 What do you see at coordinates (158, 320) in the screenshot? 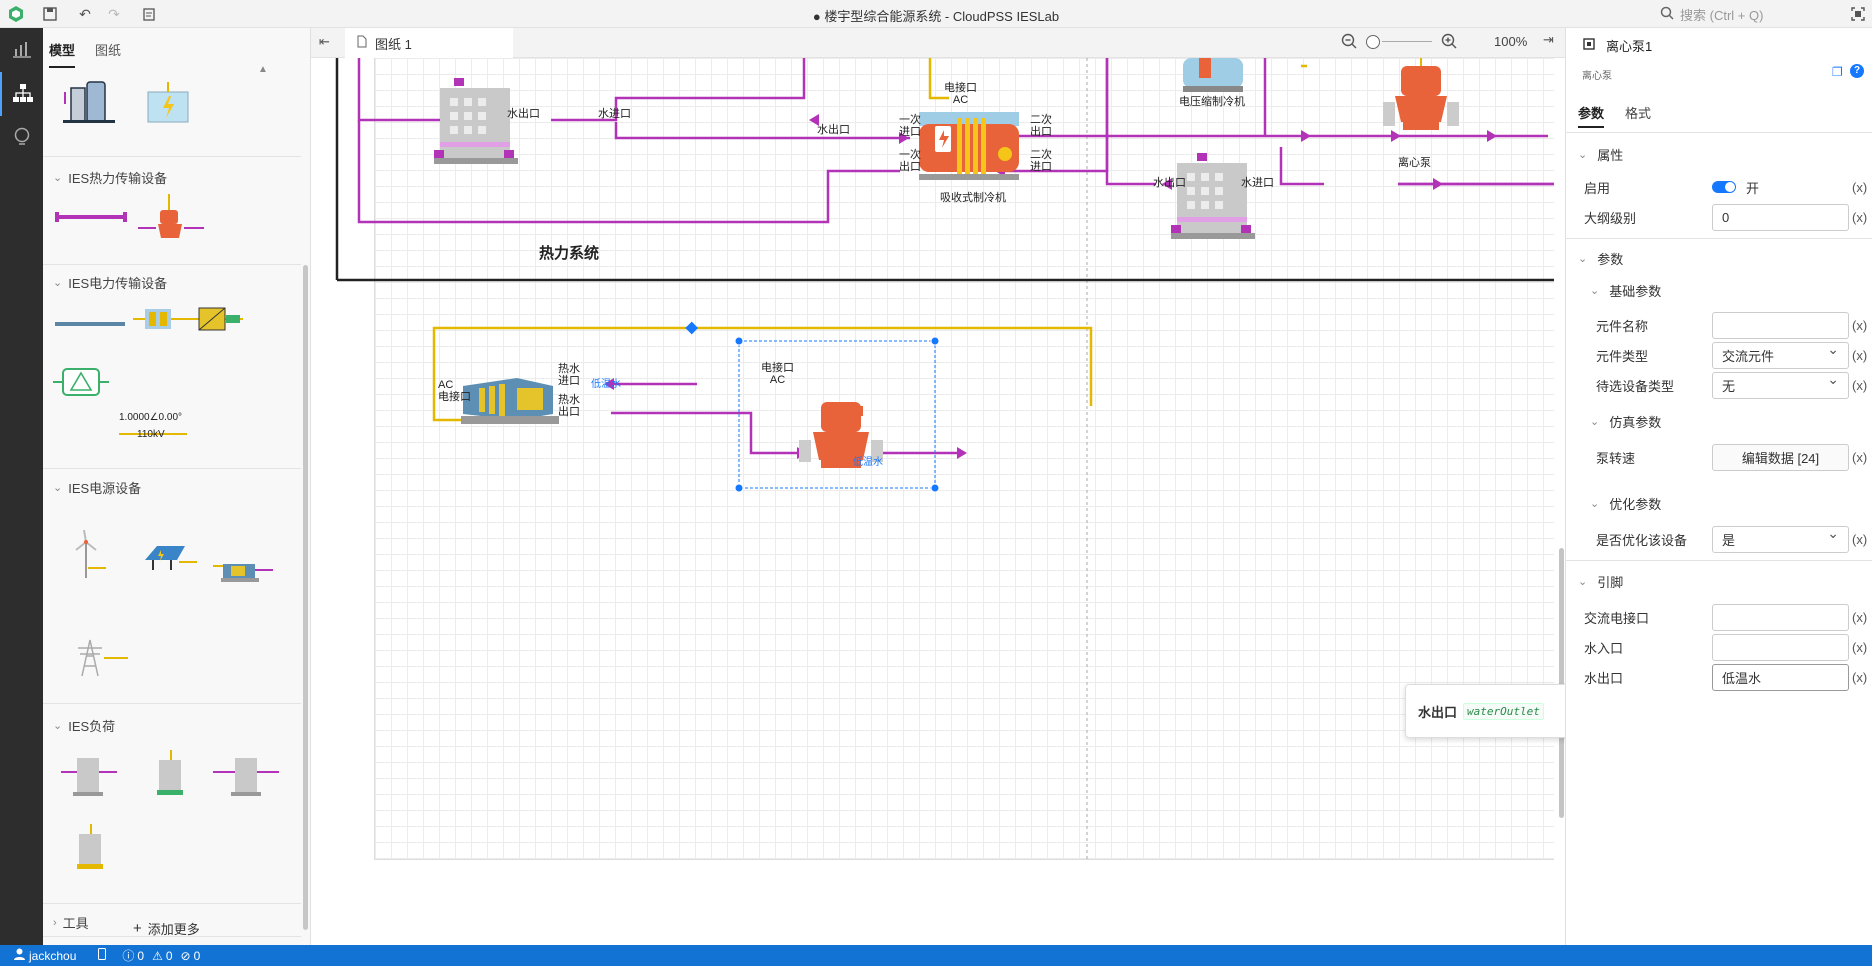
I see `component-transformer` at bounding box center [158, 320].